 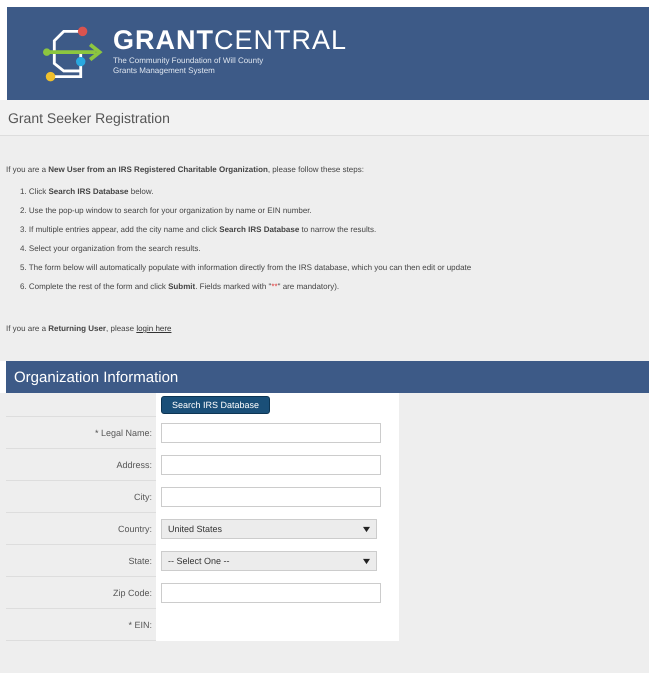 What do you see at coordinates (215, 405) in the screenshot?
I see `search-irs-button: Search IRS Database` at bounding box center [215, 405].